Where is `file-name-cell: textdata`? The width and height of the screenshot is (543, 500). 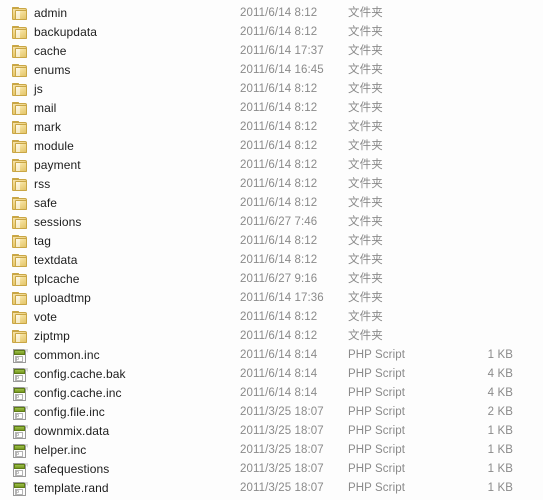
file-name-cell: textdata is located at coordinates (45, 260).